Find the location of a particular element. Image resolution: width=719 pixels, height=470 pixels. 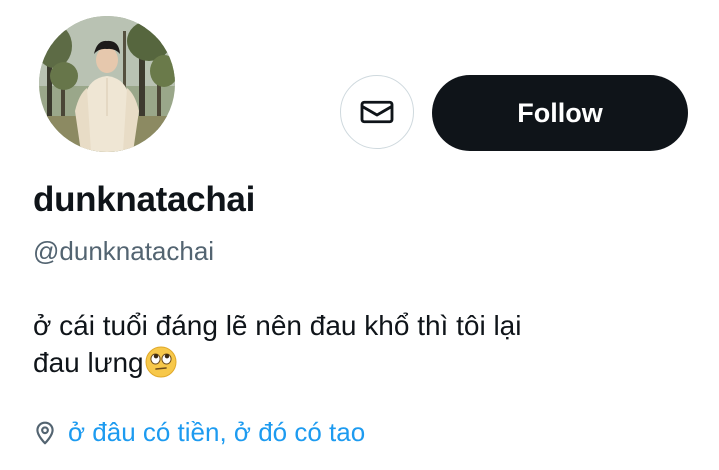

envelope-icon is located at coordinates (377, 112).